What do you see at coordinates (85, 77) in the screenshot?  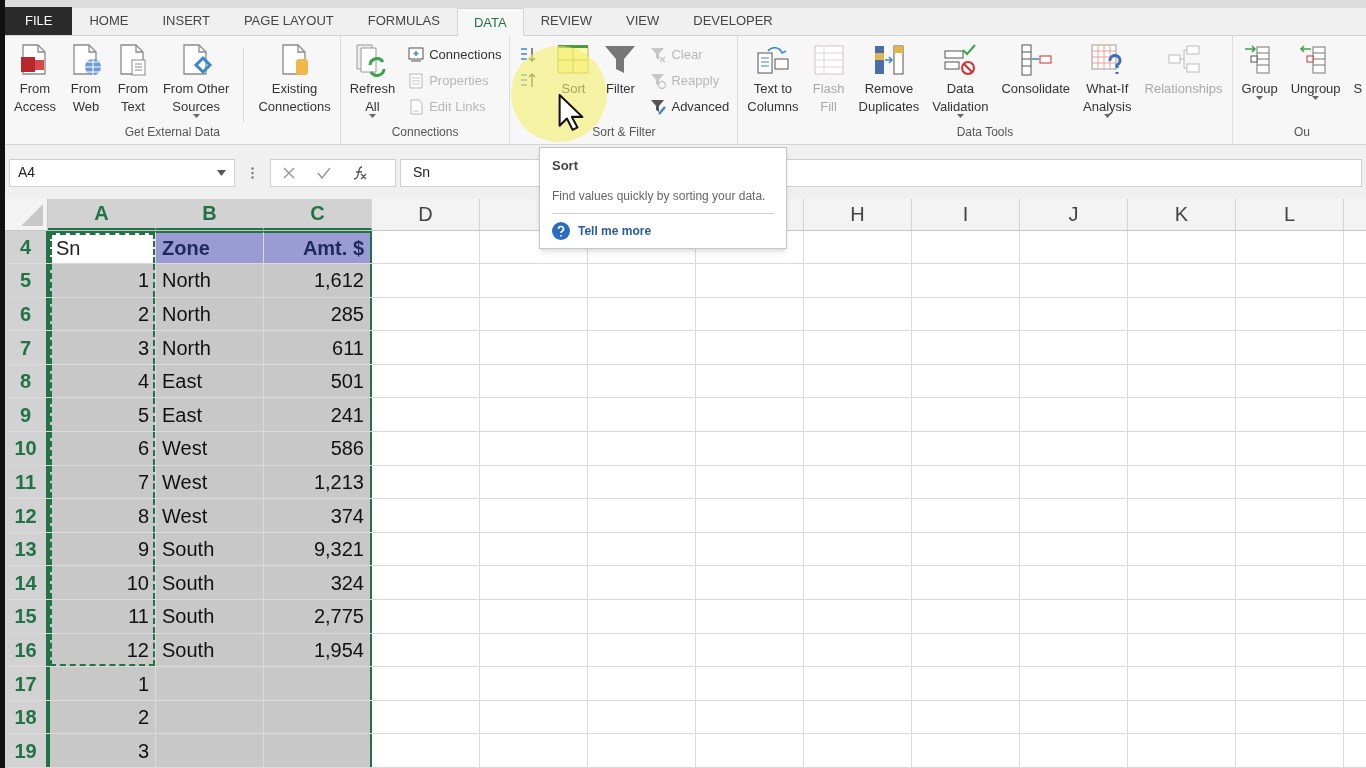 I see `ribbon-button: From Web` at bounding box center [85, 77].